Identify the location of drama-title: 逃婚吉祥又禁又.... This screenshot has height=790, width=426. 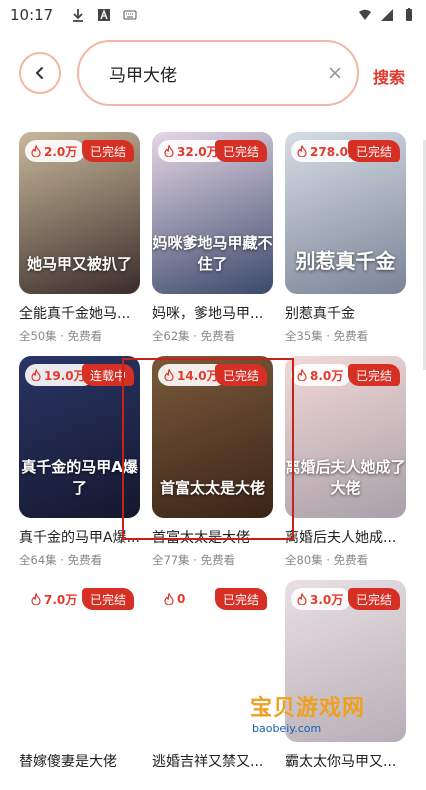
(212, 761).